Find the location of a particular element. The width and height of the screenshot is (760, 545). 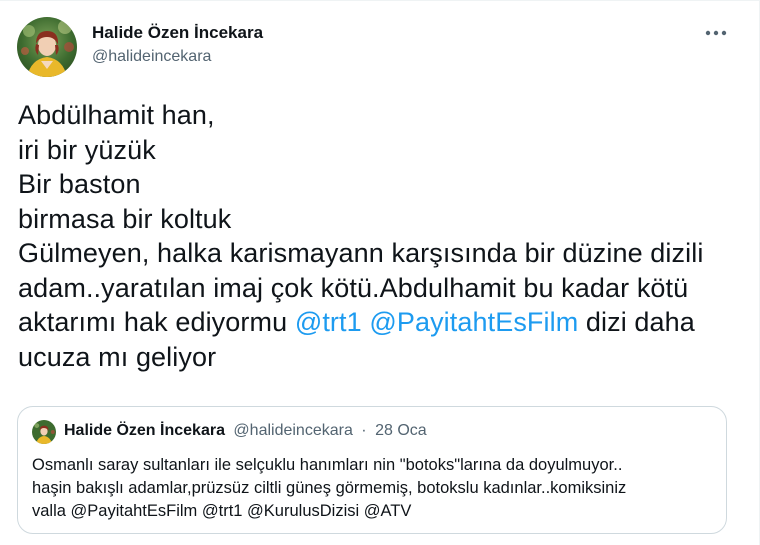

tweet-text-line: ucuza mı geliyor is located at coordinates (383, 357).